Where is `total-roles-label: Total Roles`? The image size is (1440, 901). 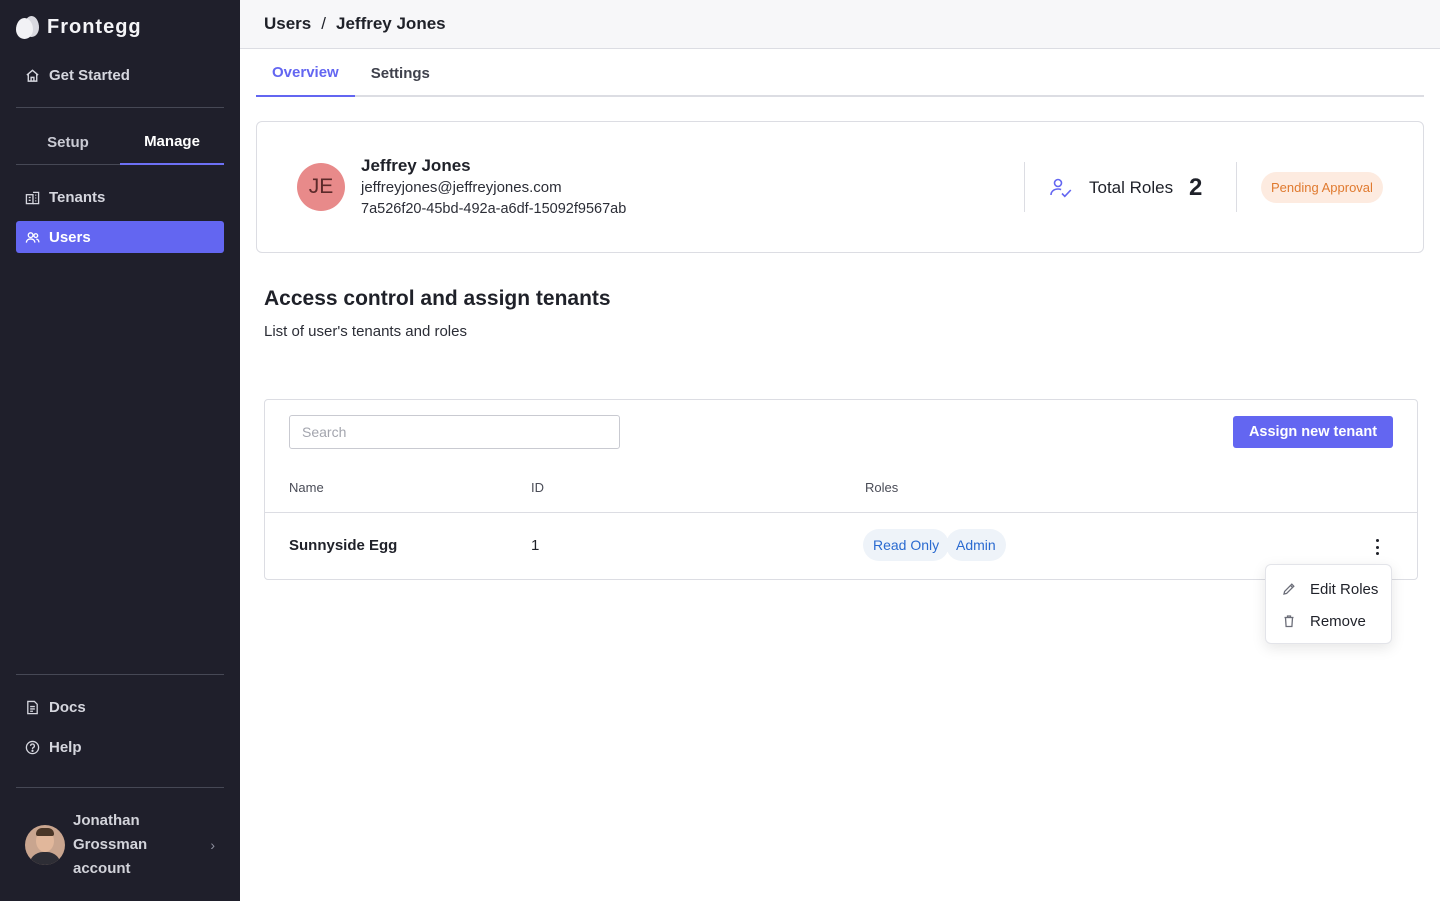
total-roles-label: Total Roles is located at coordinates (1131, 187).